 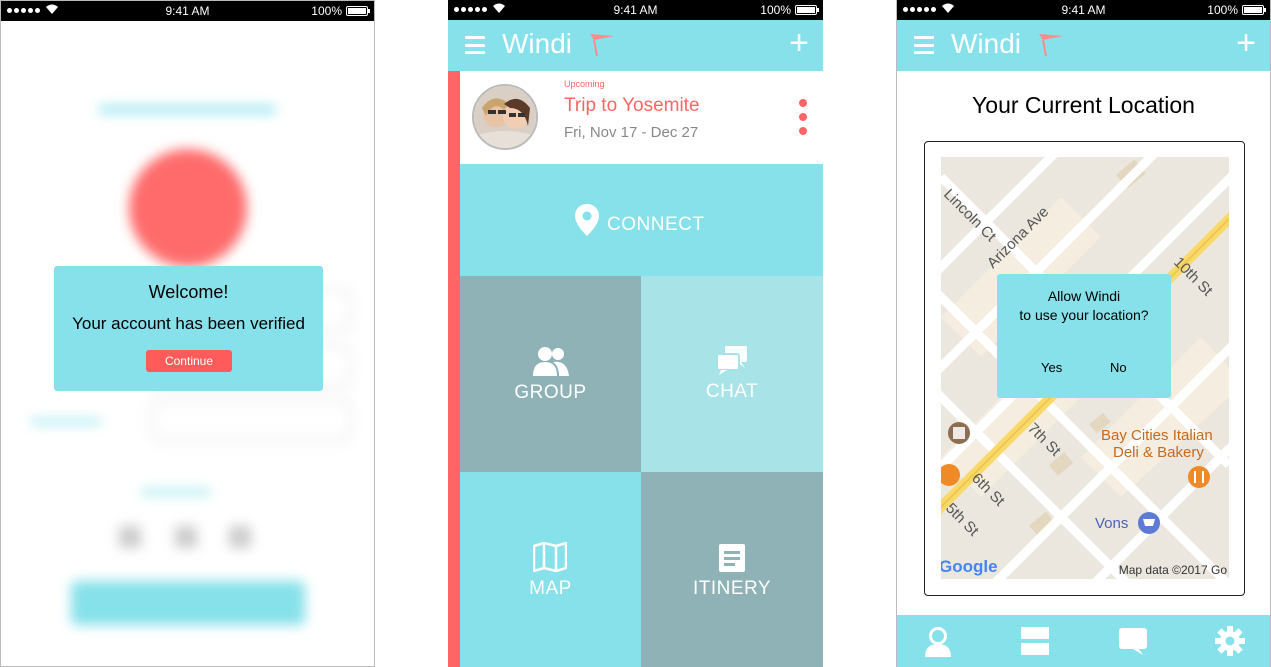 I want to click on accent-bar, so click(x=454, y=369).